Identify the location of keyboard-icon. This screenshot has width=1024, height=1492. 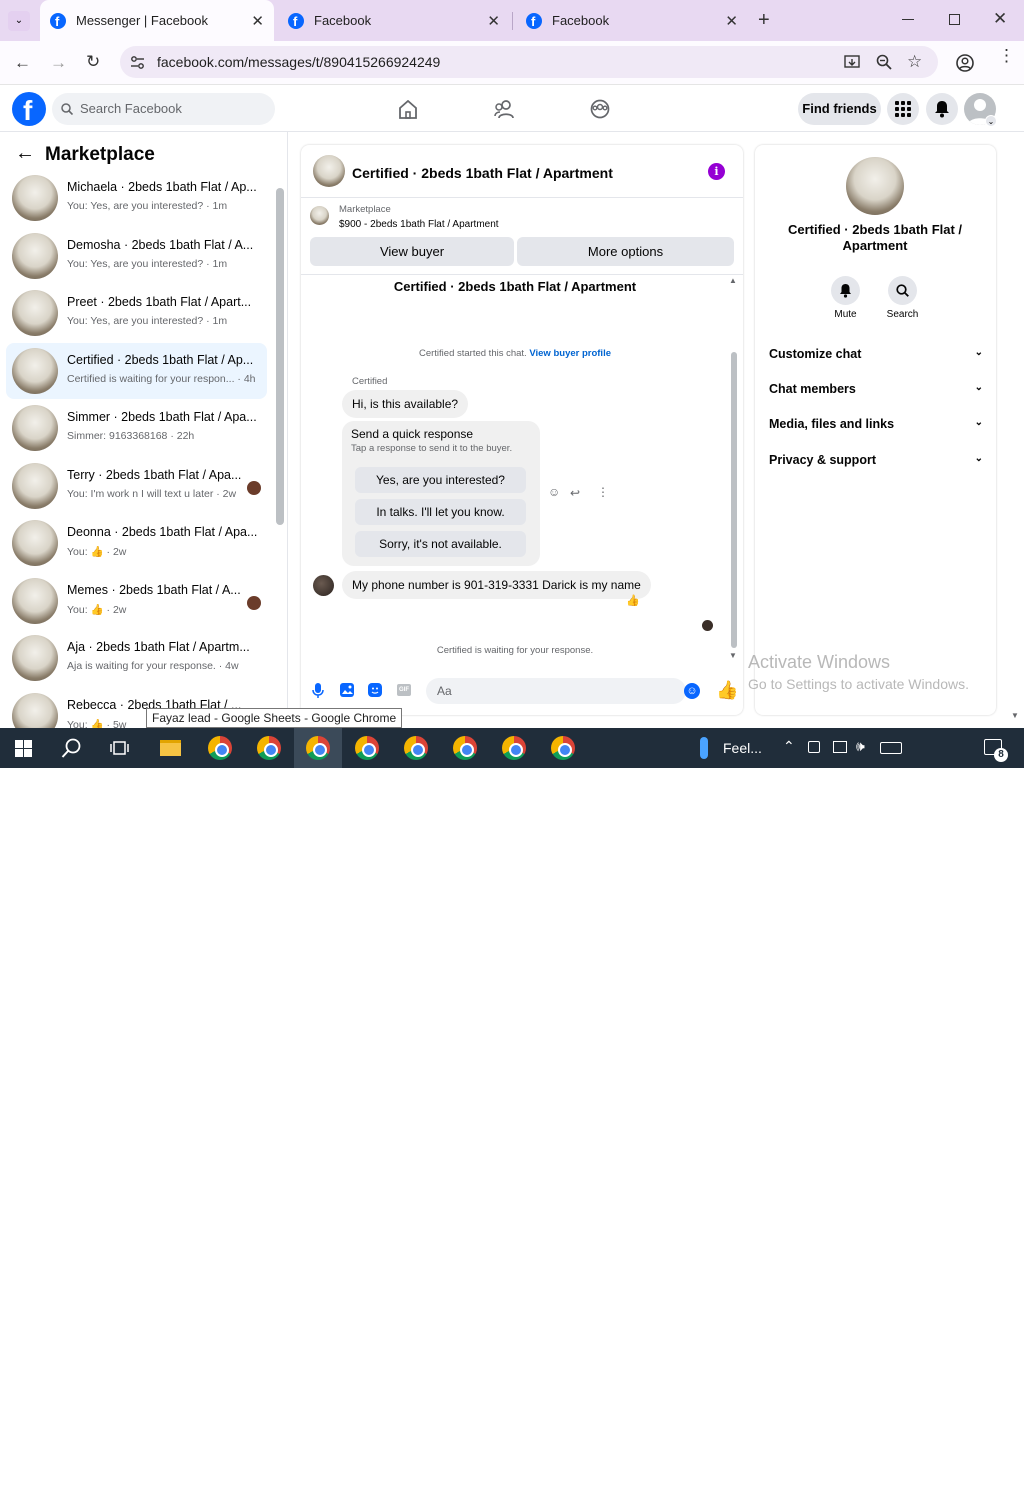
(891, 748).